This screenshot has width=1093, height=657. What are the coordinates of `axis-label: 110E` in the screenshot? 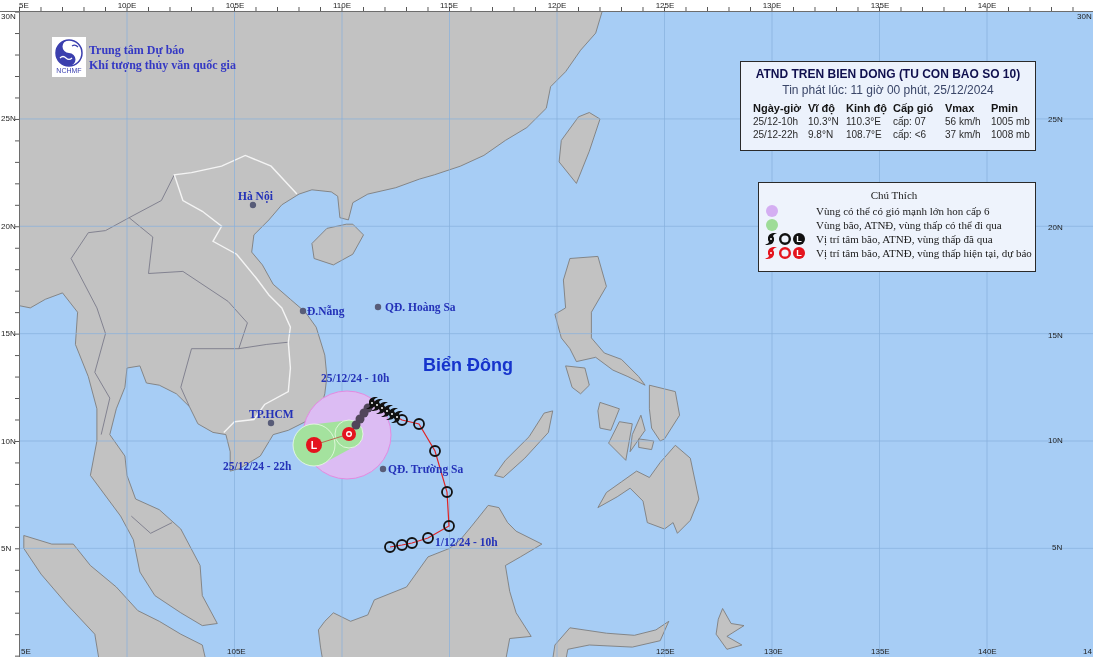 It's located at (342, 5).